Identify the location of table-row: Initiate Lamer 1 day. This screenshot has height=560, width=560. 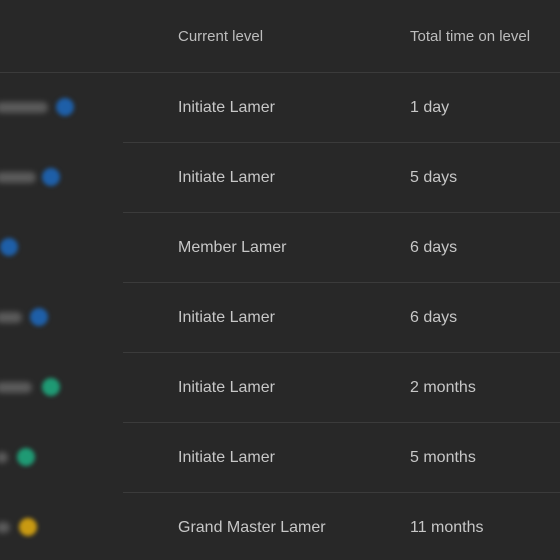
(280, 108).